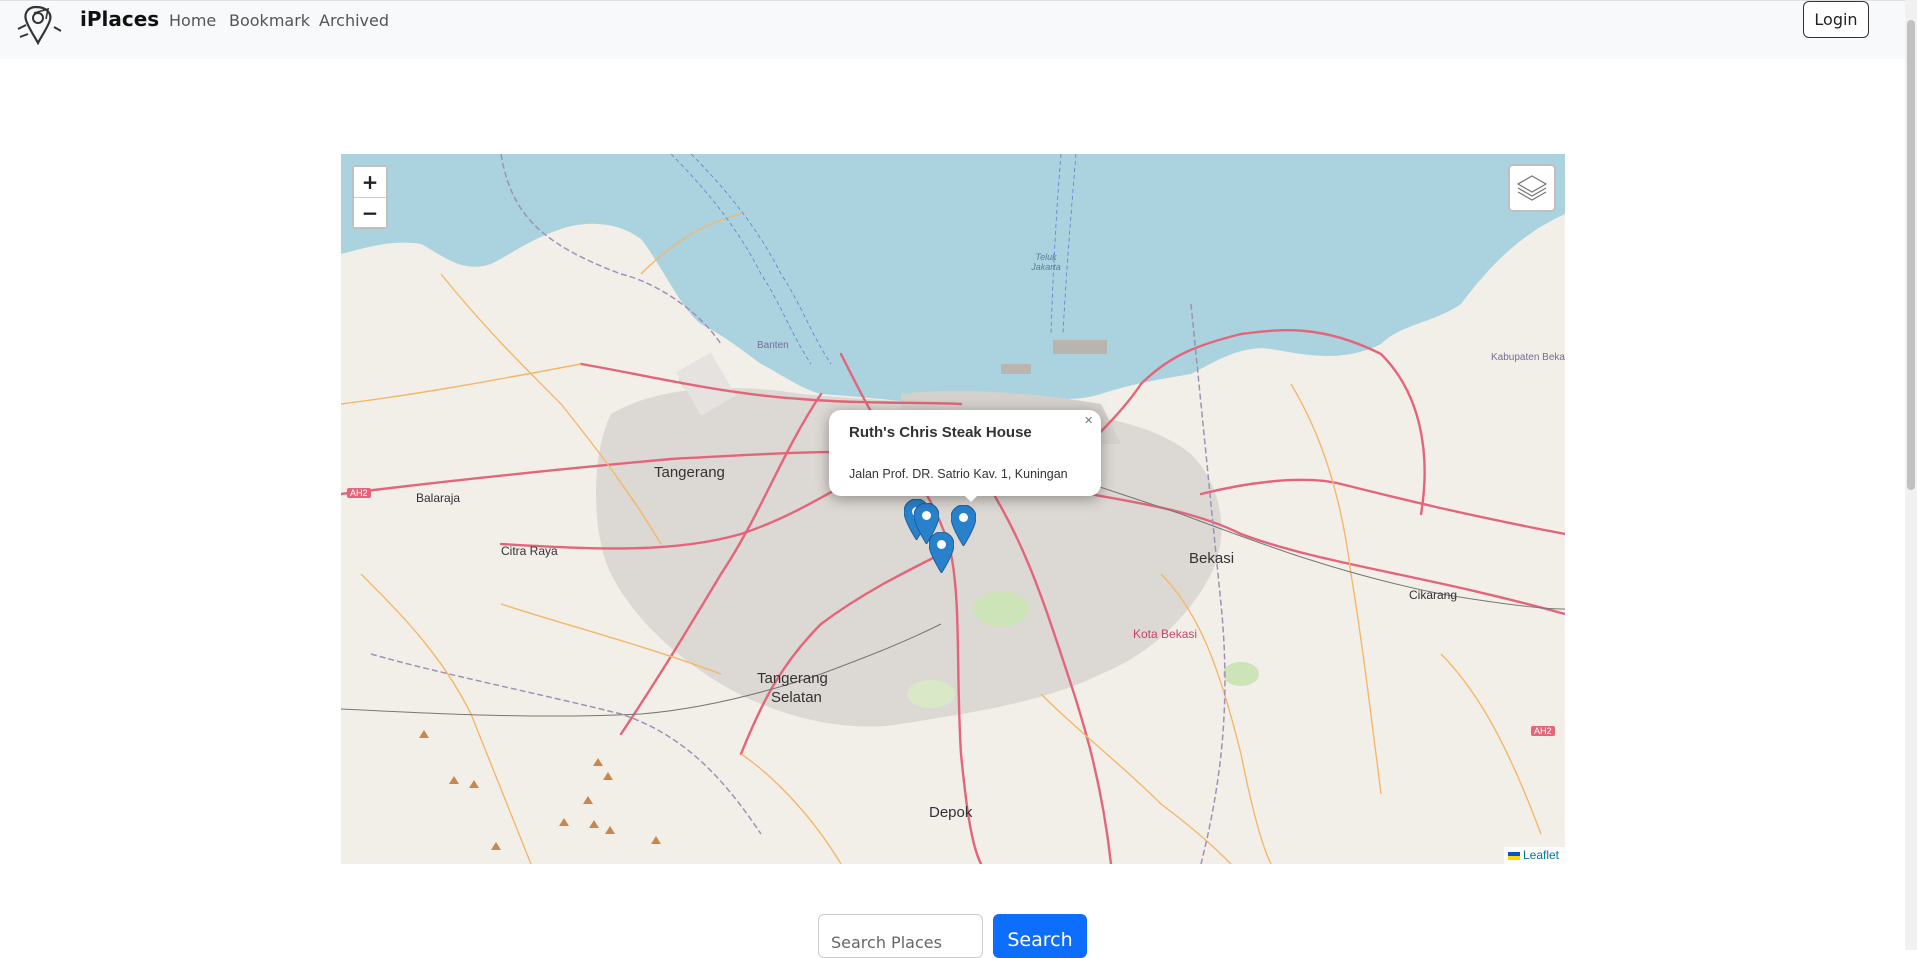 Image resolution: width=1917 pixels, height=958 pixels. I want to click on brand-title: iPlaces, so click(119, 19).